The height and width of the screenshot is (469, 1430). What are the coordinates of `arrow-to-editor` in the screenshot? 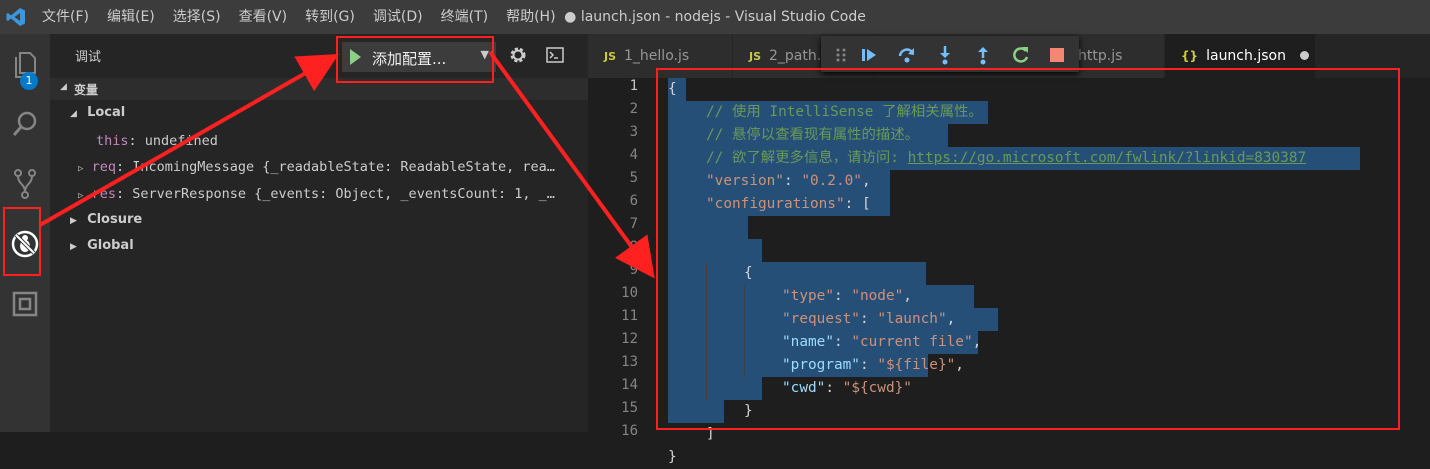 It's located at (571, 164).